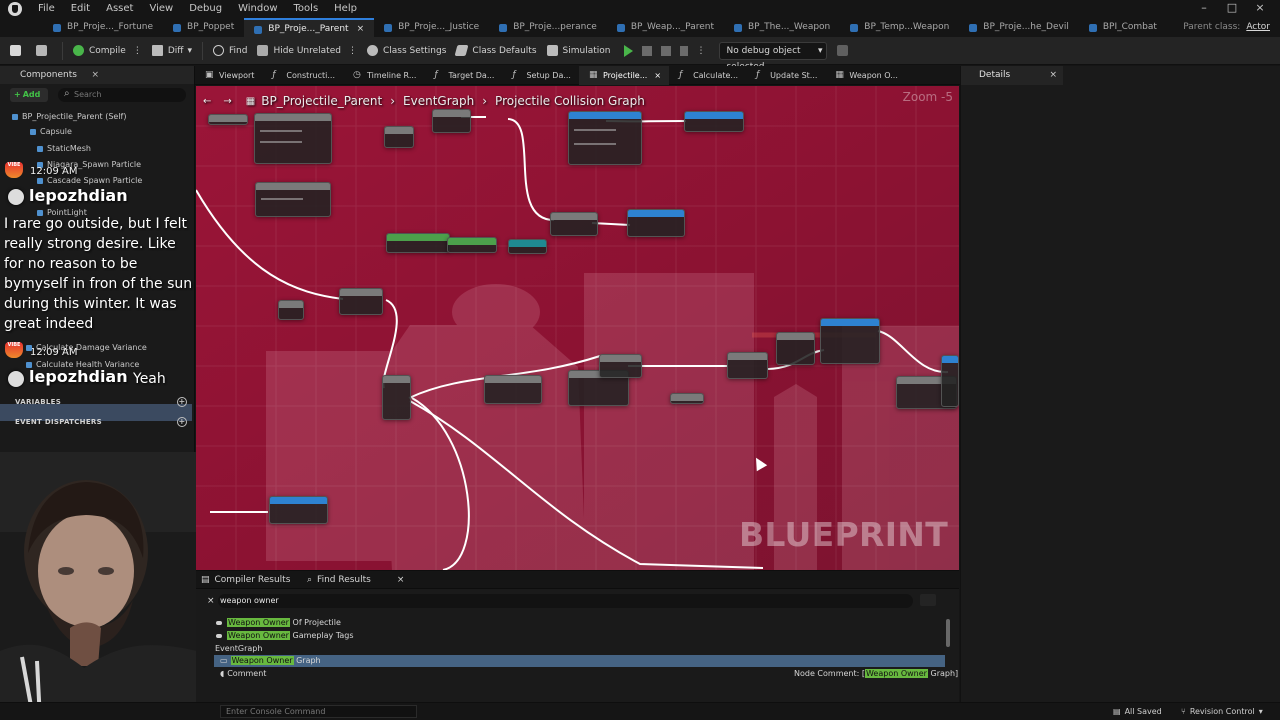 The width and height of the screenshot is (1280, 720). Describe the element at coordinates (211, 601) in the screenshot. I see `clear-search-icon: ×` at that location.